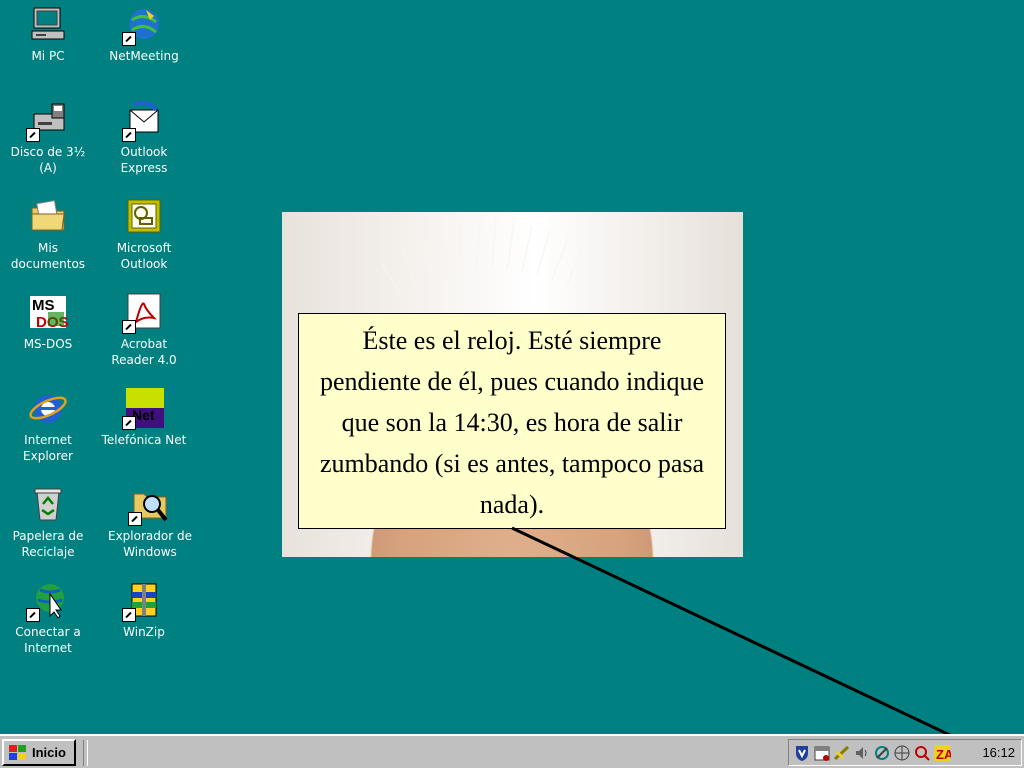 This screenshot has width=1024, height=768. I want to click on windows-flag-icon, so click(17, 752).